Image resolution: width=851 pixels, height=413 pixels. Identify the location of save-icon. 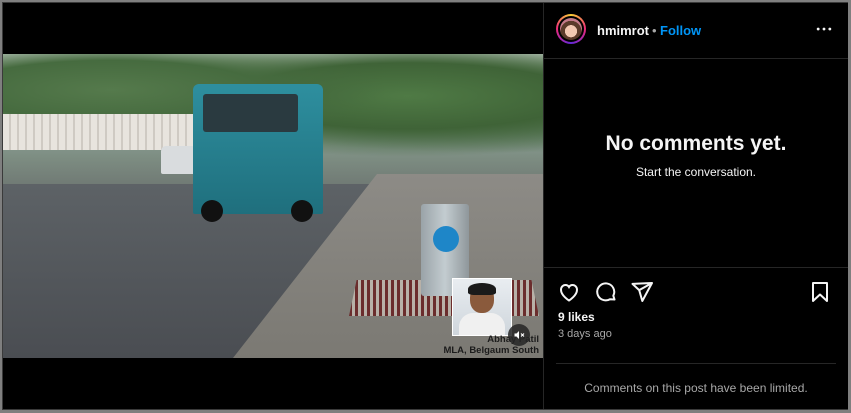
(820, 292).